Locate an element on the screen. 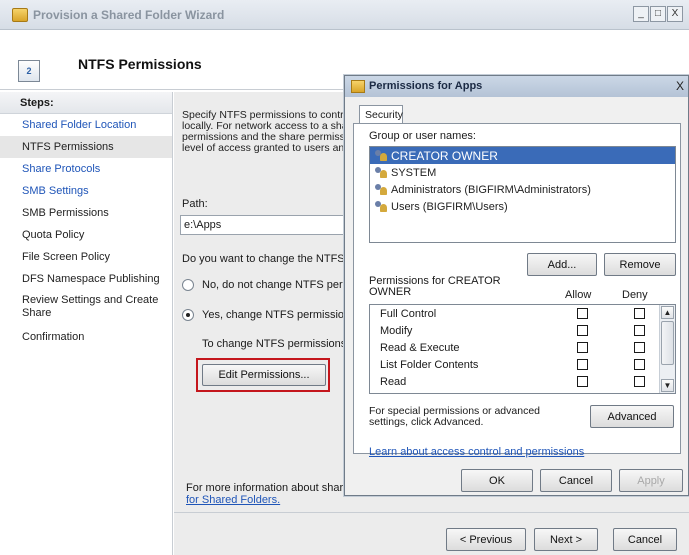 This screenshot has height=555, width=689. scroll-down-icon: ▼ is located at coordinates (667, 385).